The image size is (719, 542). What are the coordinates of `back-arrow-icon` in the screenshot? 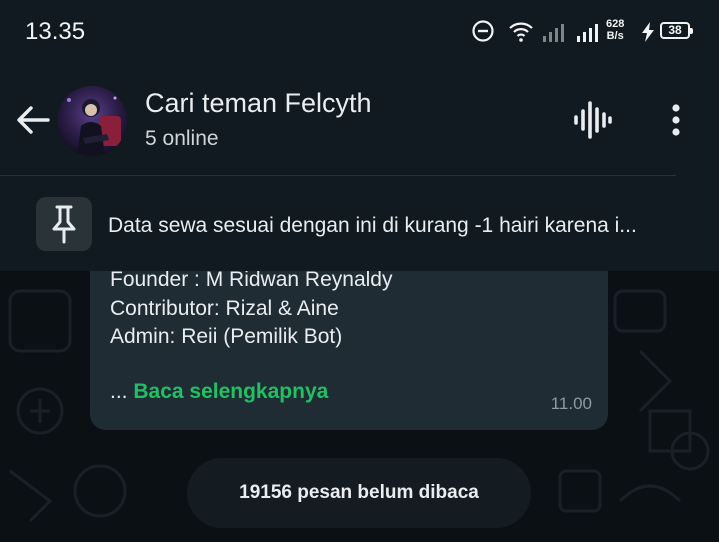 It's located at (33, 120).